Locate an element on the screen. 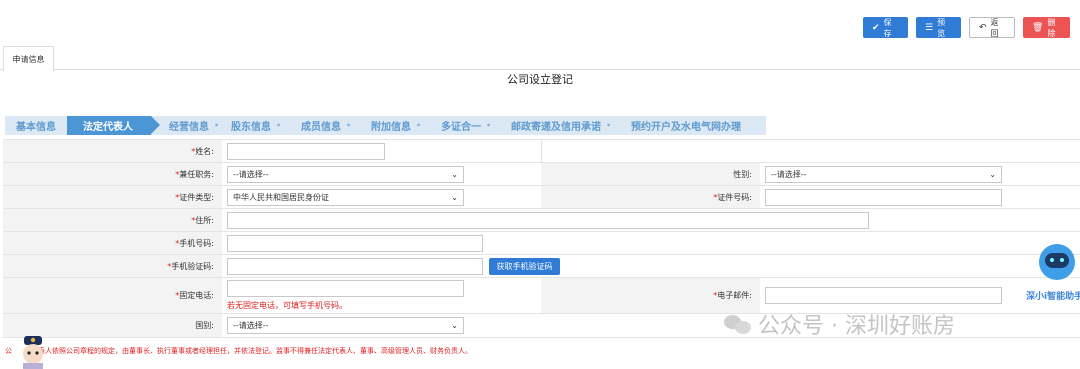 Image resolution: width=1080 pixels, height=369 pixels. tab-bar: 申请信息 is located at coordinates (540, 57).